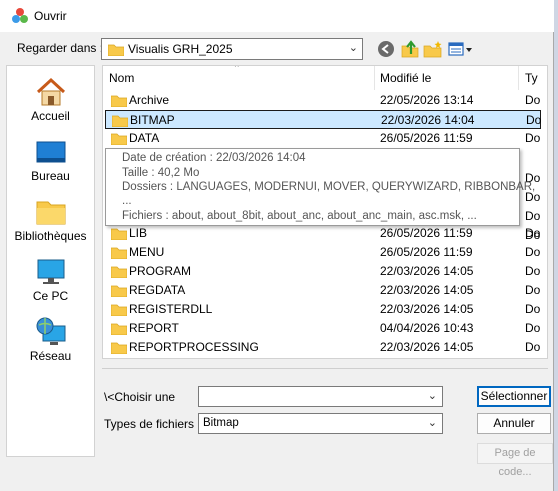 This screenshot has width=558, height=491. What do you see at coordinates (325, 77) in the screenshot?
I see `column-header: ⌃ Nom Modifié le Ty` at bounding box center [325, 77].